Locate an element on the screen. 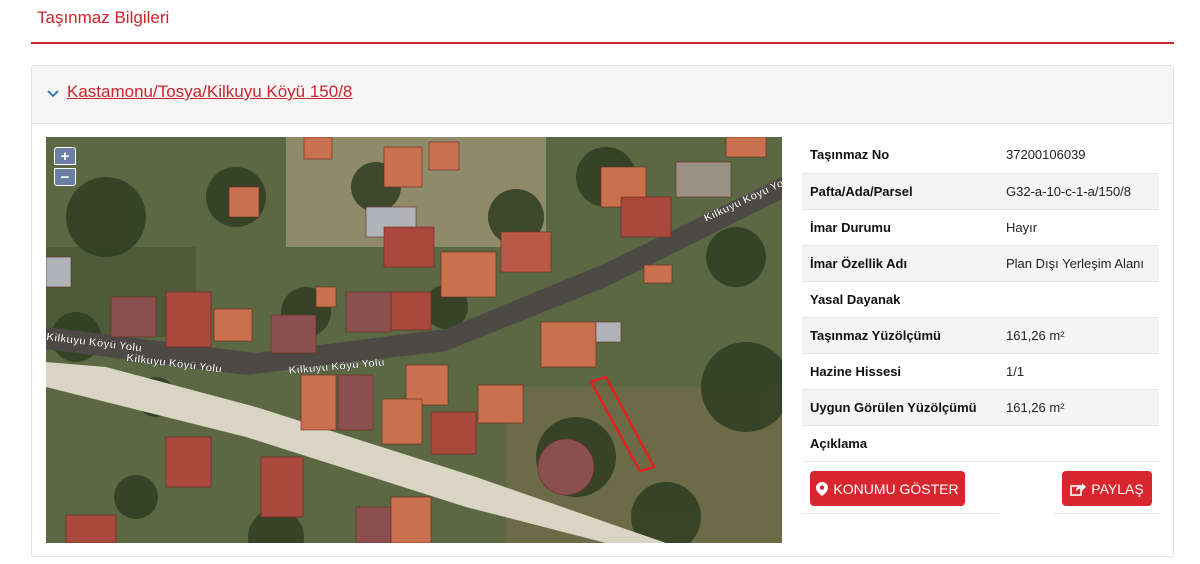  detail-value: 37200106039 is located at coordinates (1078, 155).